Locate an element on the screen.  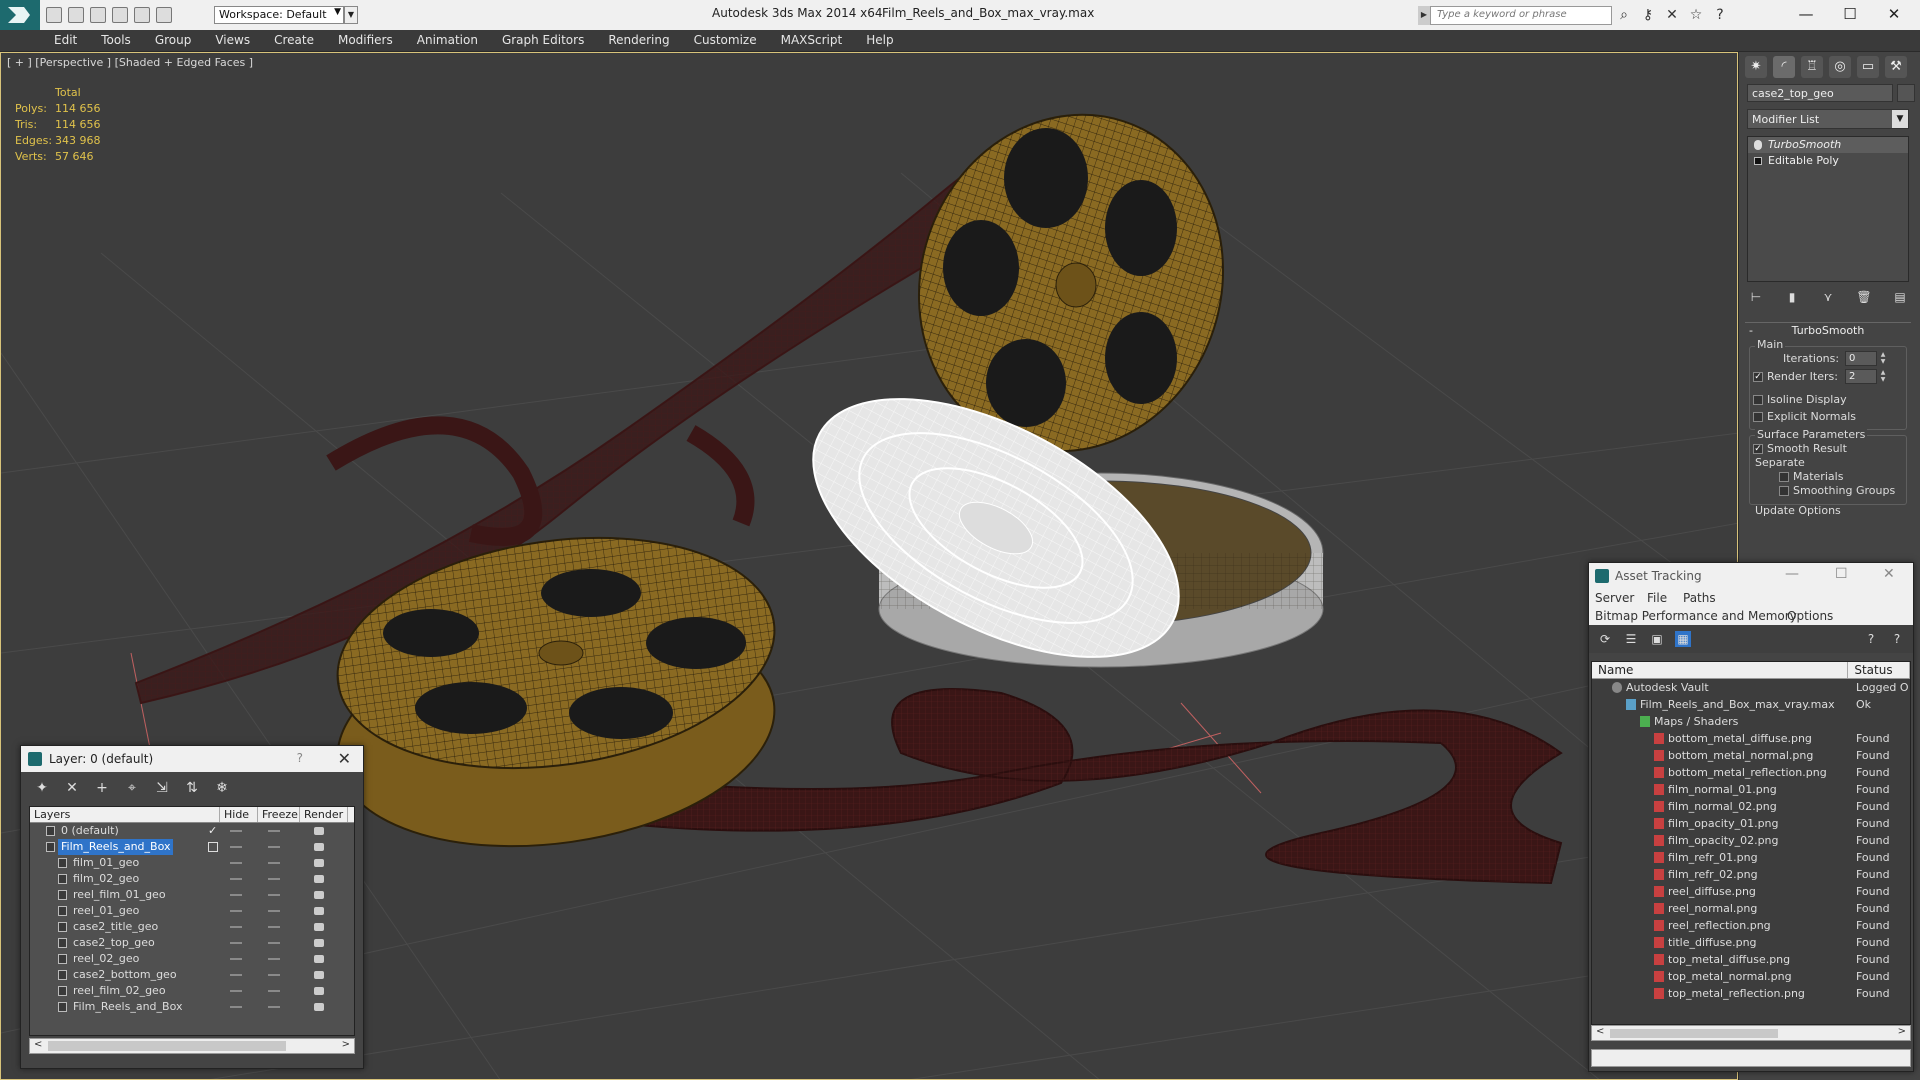
highlight-selected-icon: ⇲ is located at coordinates (162, 788).